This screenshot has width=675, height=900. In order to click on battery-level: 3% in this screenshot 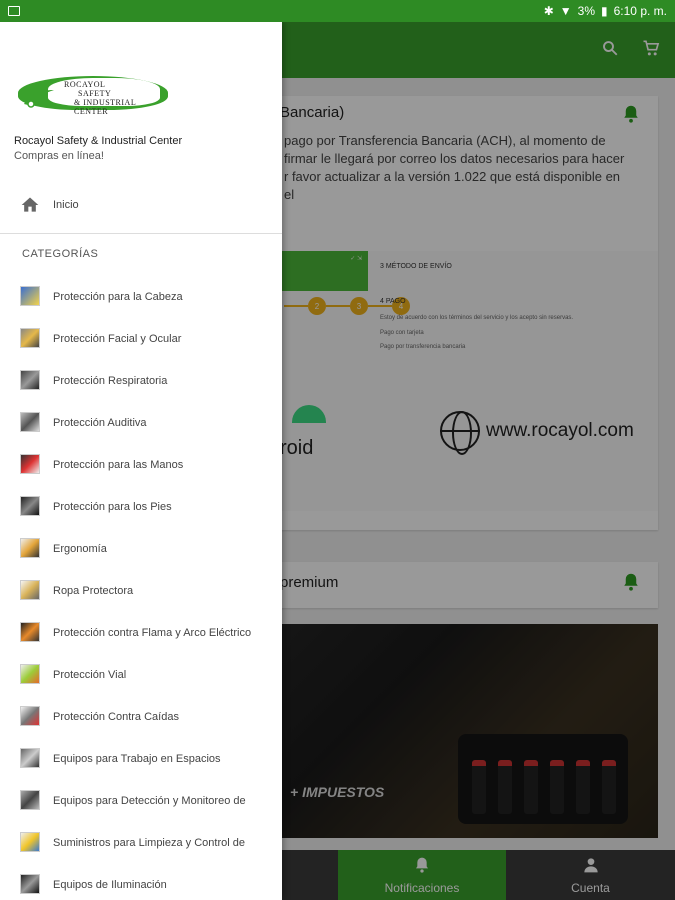, I will do `click(586, 11)`.